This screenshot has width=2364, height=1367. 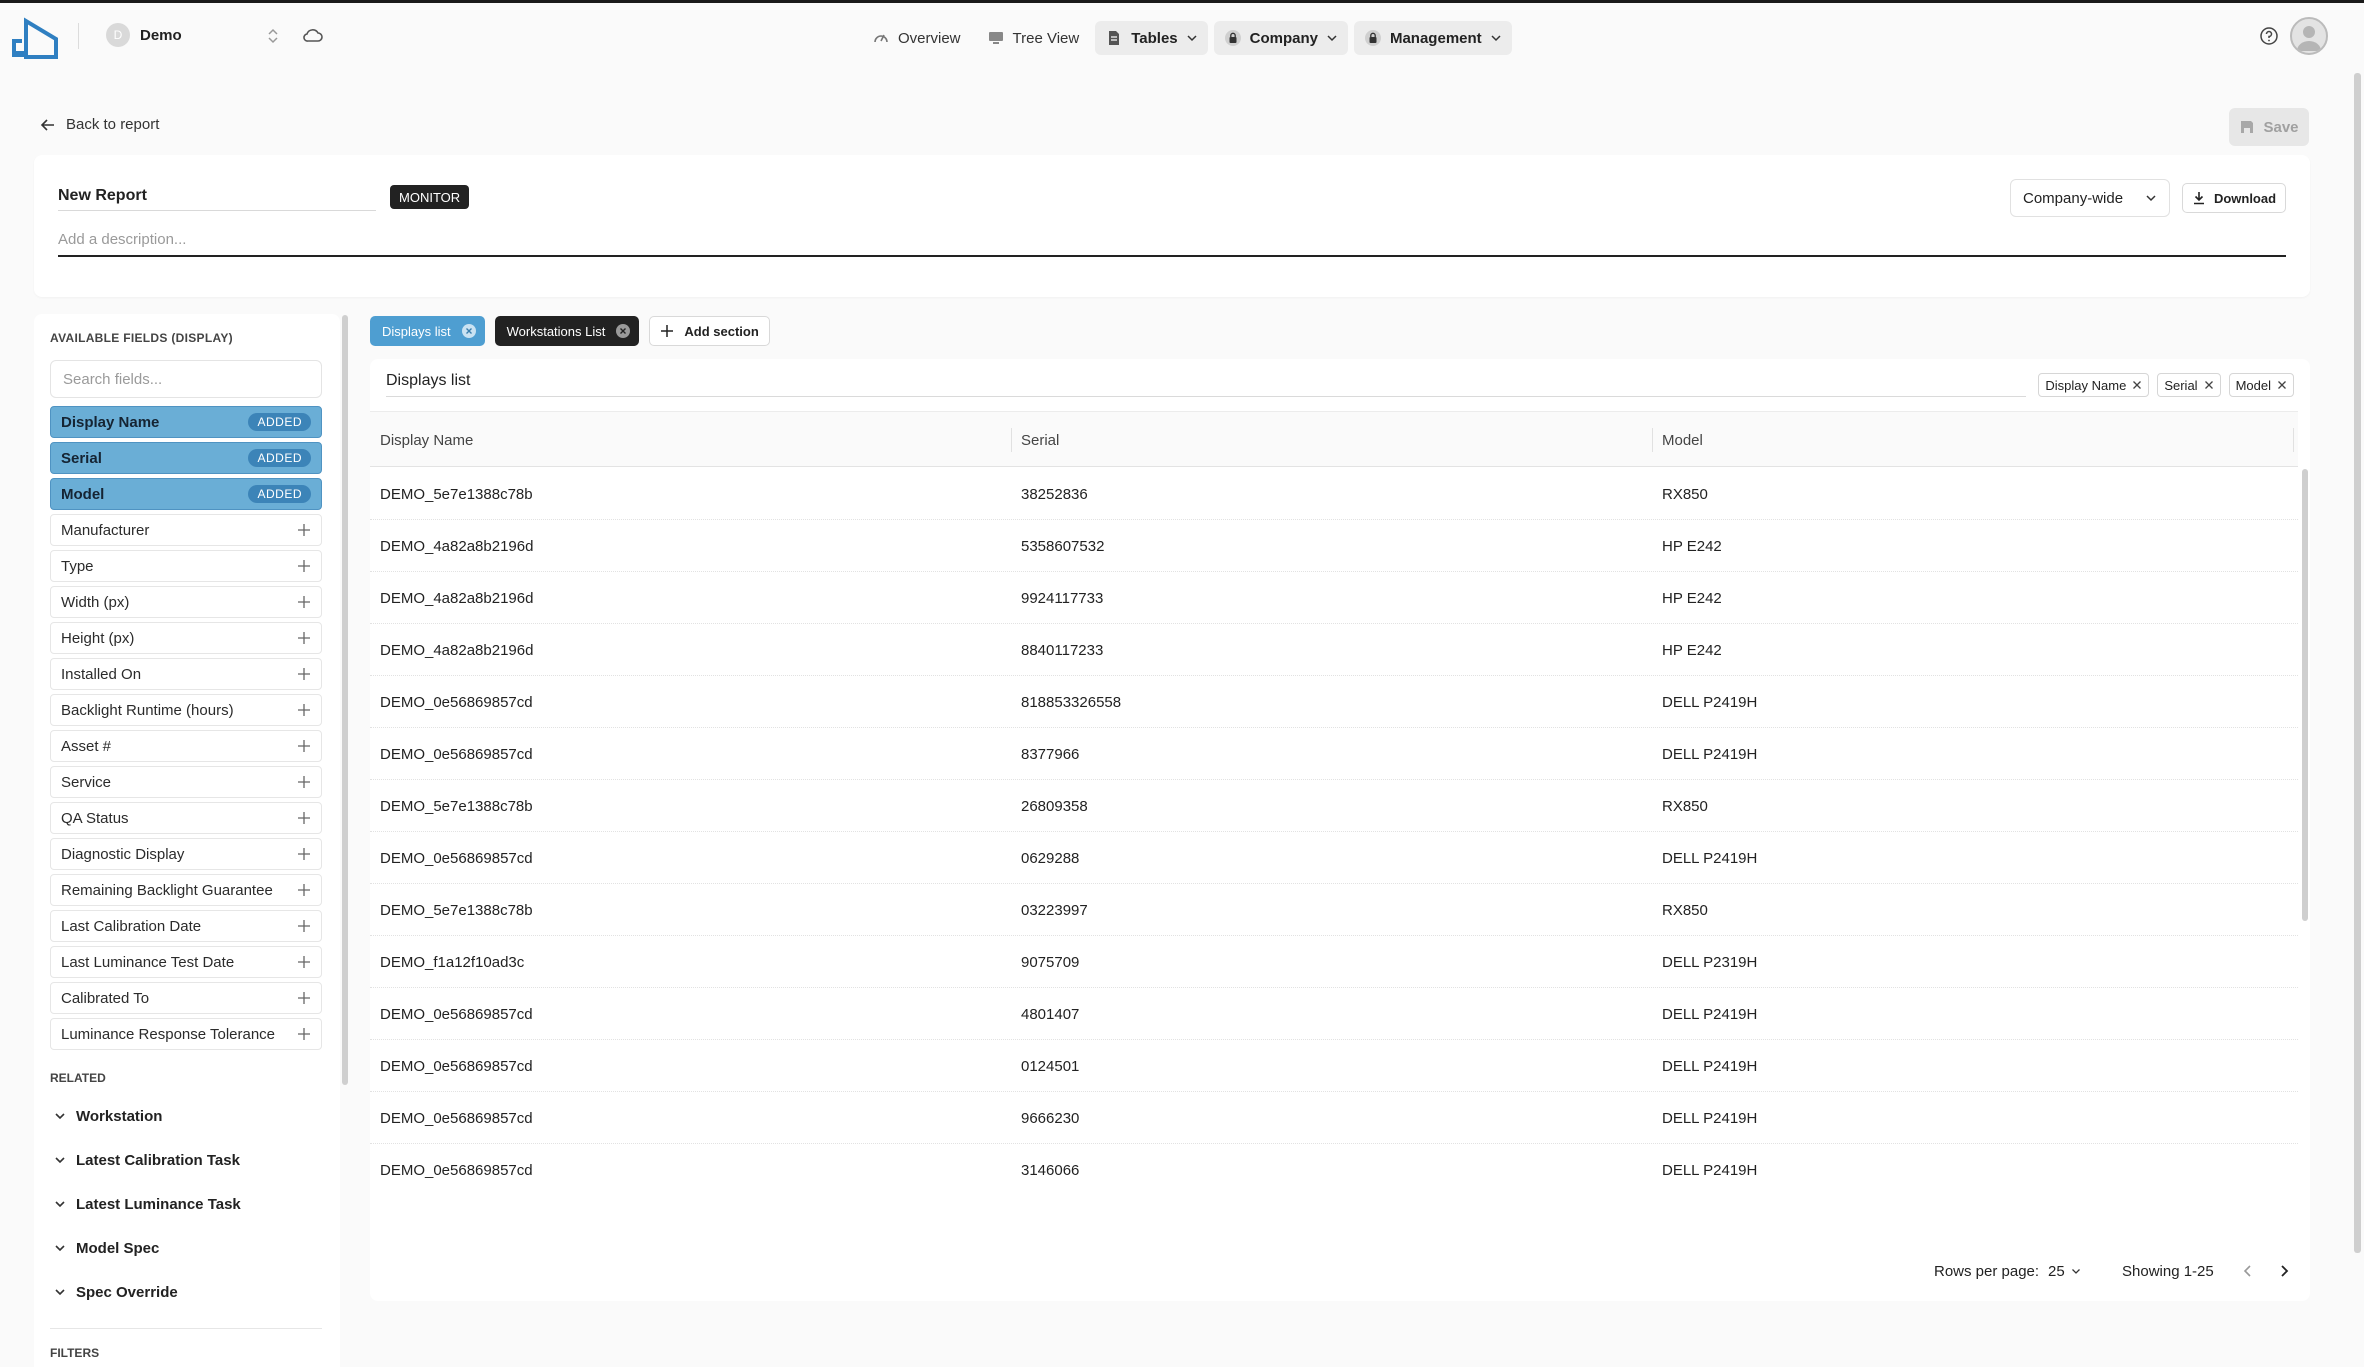 I want to click on column-header: Display Name, so click(x=426, y=440).